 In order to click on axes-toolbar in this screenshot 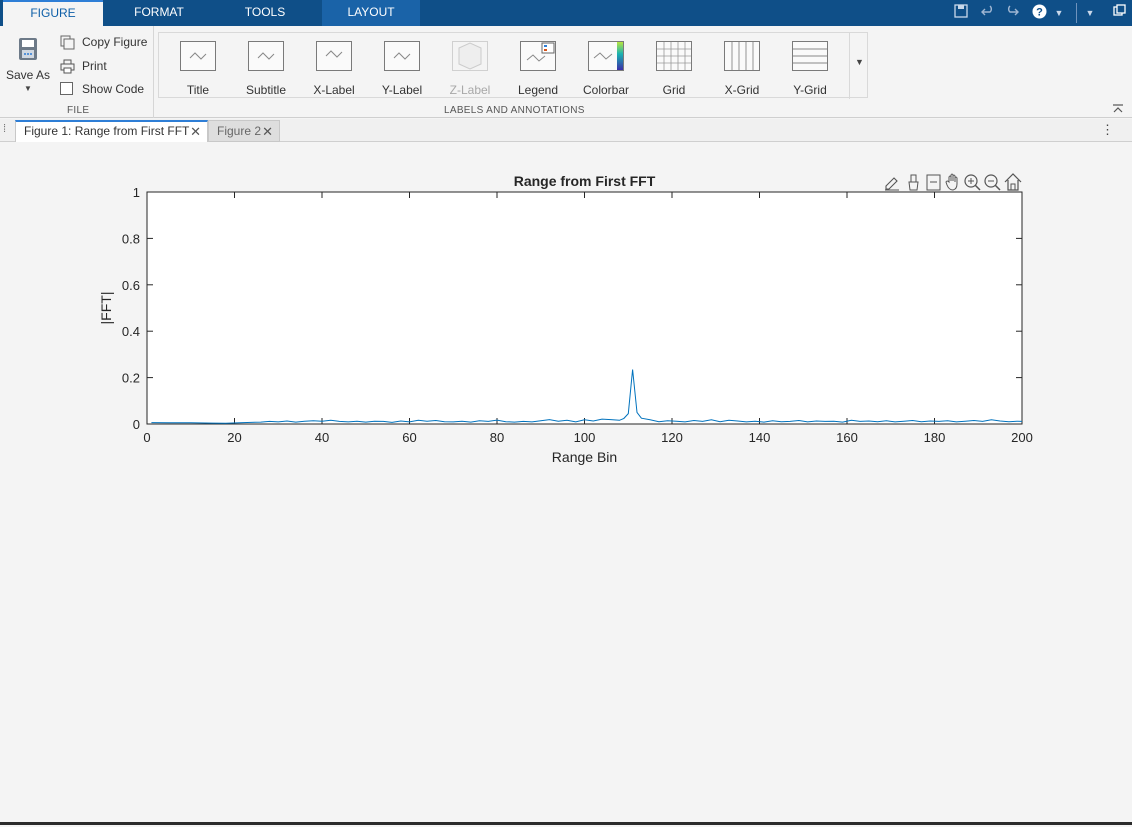, I will do `click(953, 182)`.